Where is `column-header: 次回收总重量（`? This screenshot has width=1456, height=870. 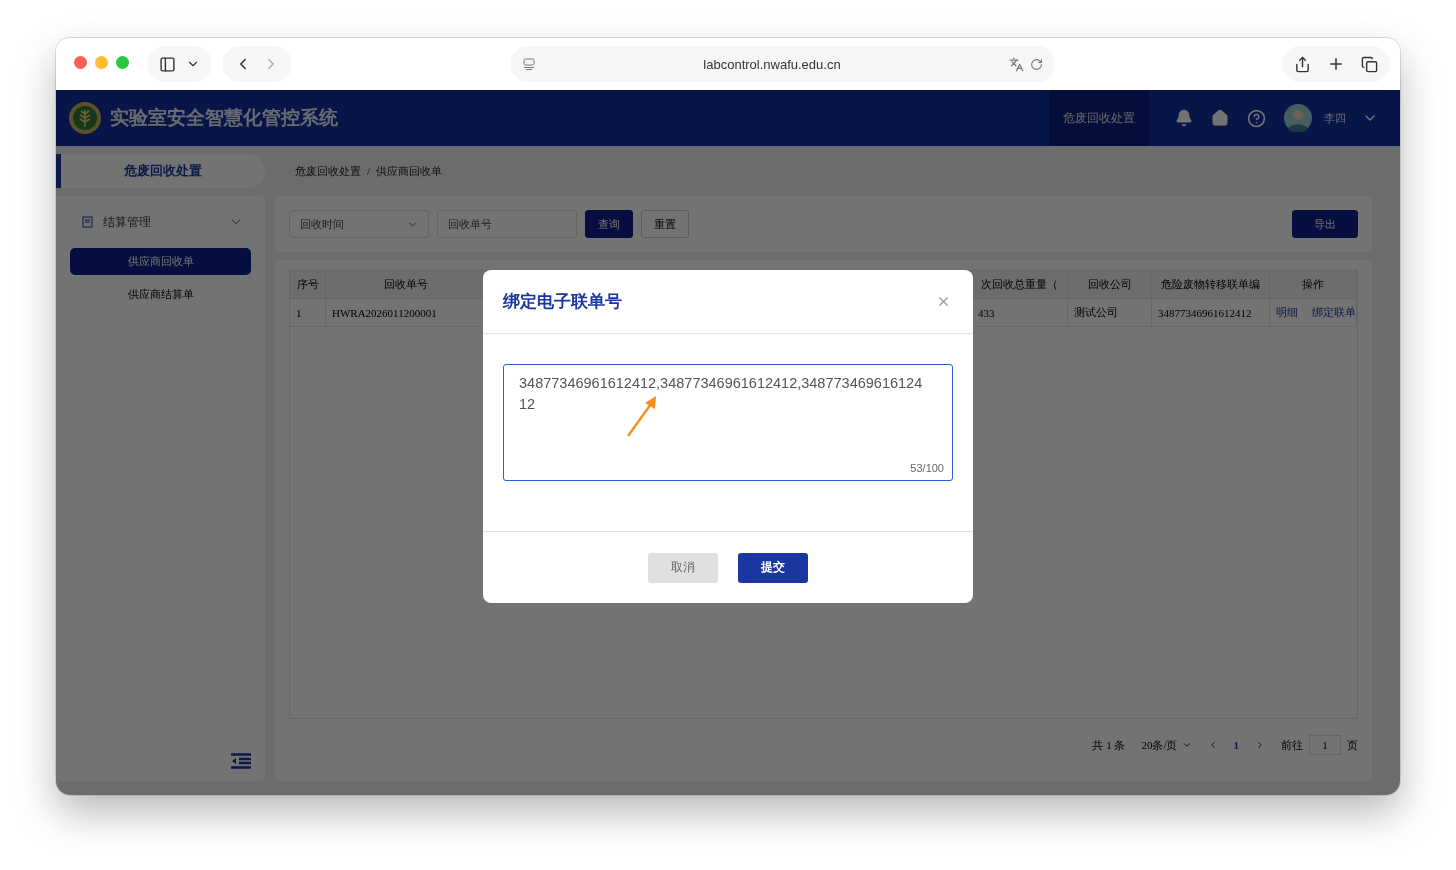
column-header: 次回收总重量（ is located at coordinates (1020, 285).